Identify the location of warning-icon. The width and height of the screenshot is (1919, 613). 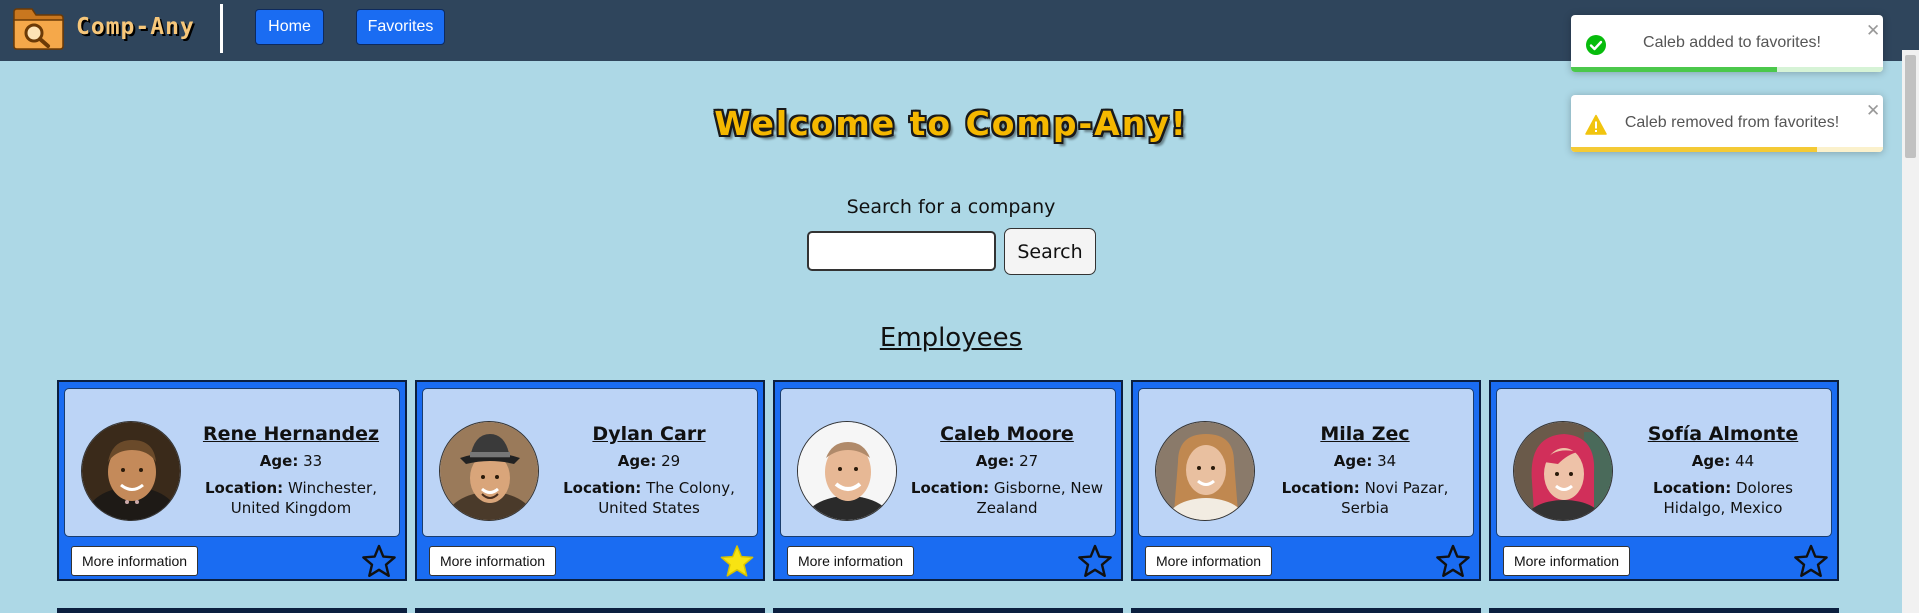
(1596, 124).